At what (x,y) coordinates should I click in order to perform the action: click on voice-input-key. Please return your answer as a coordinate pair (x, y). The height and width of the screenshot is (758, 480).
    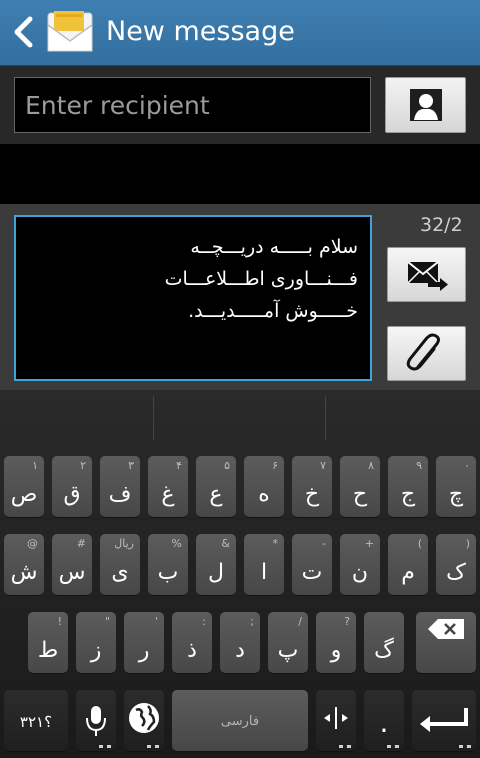
    Looking at the image, I should click on (96, 720).